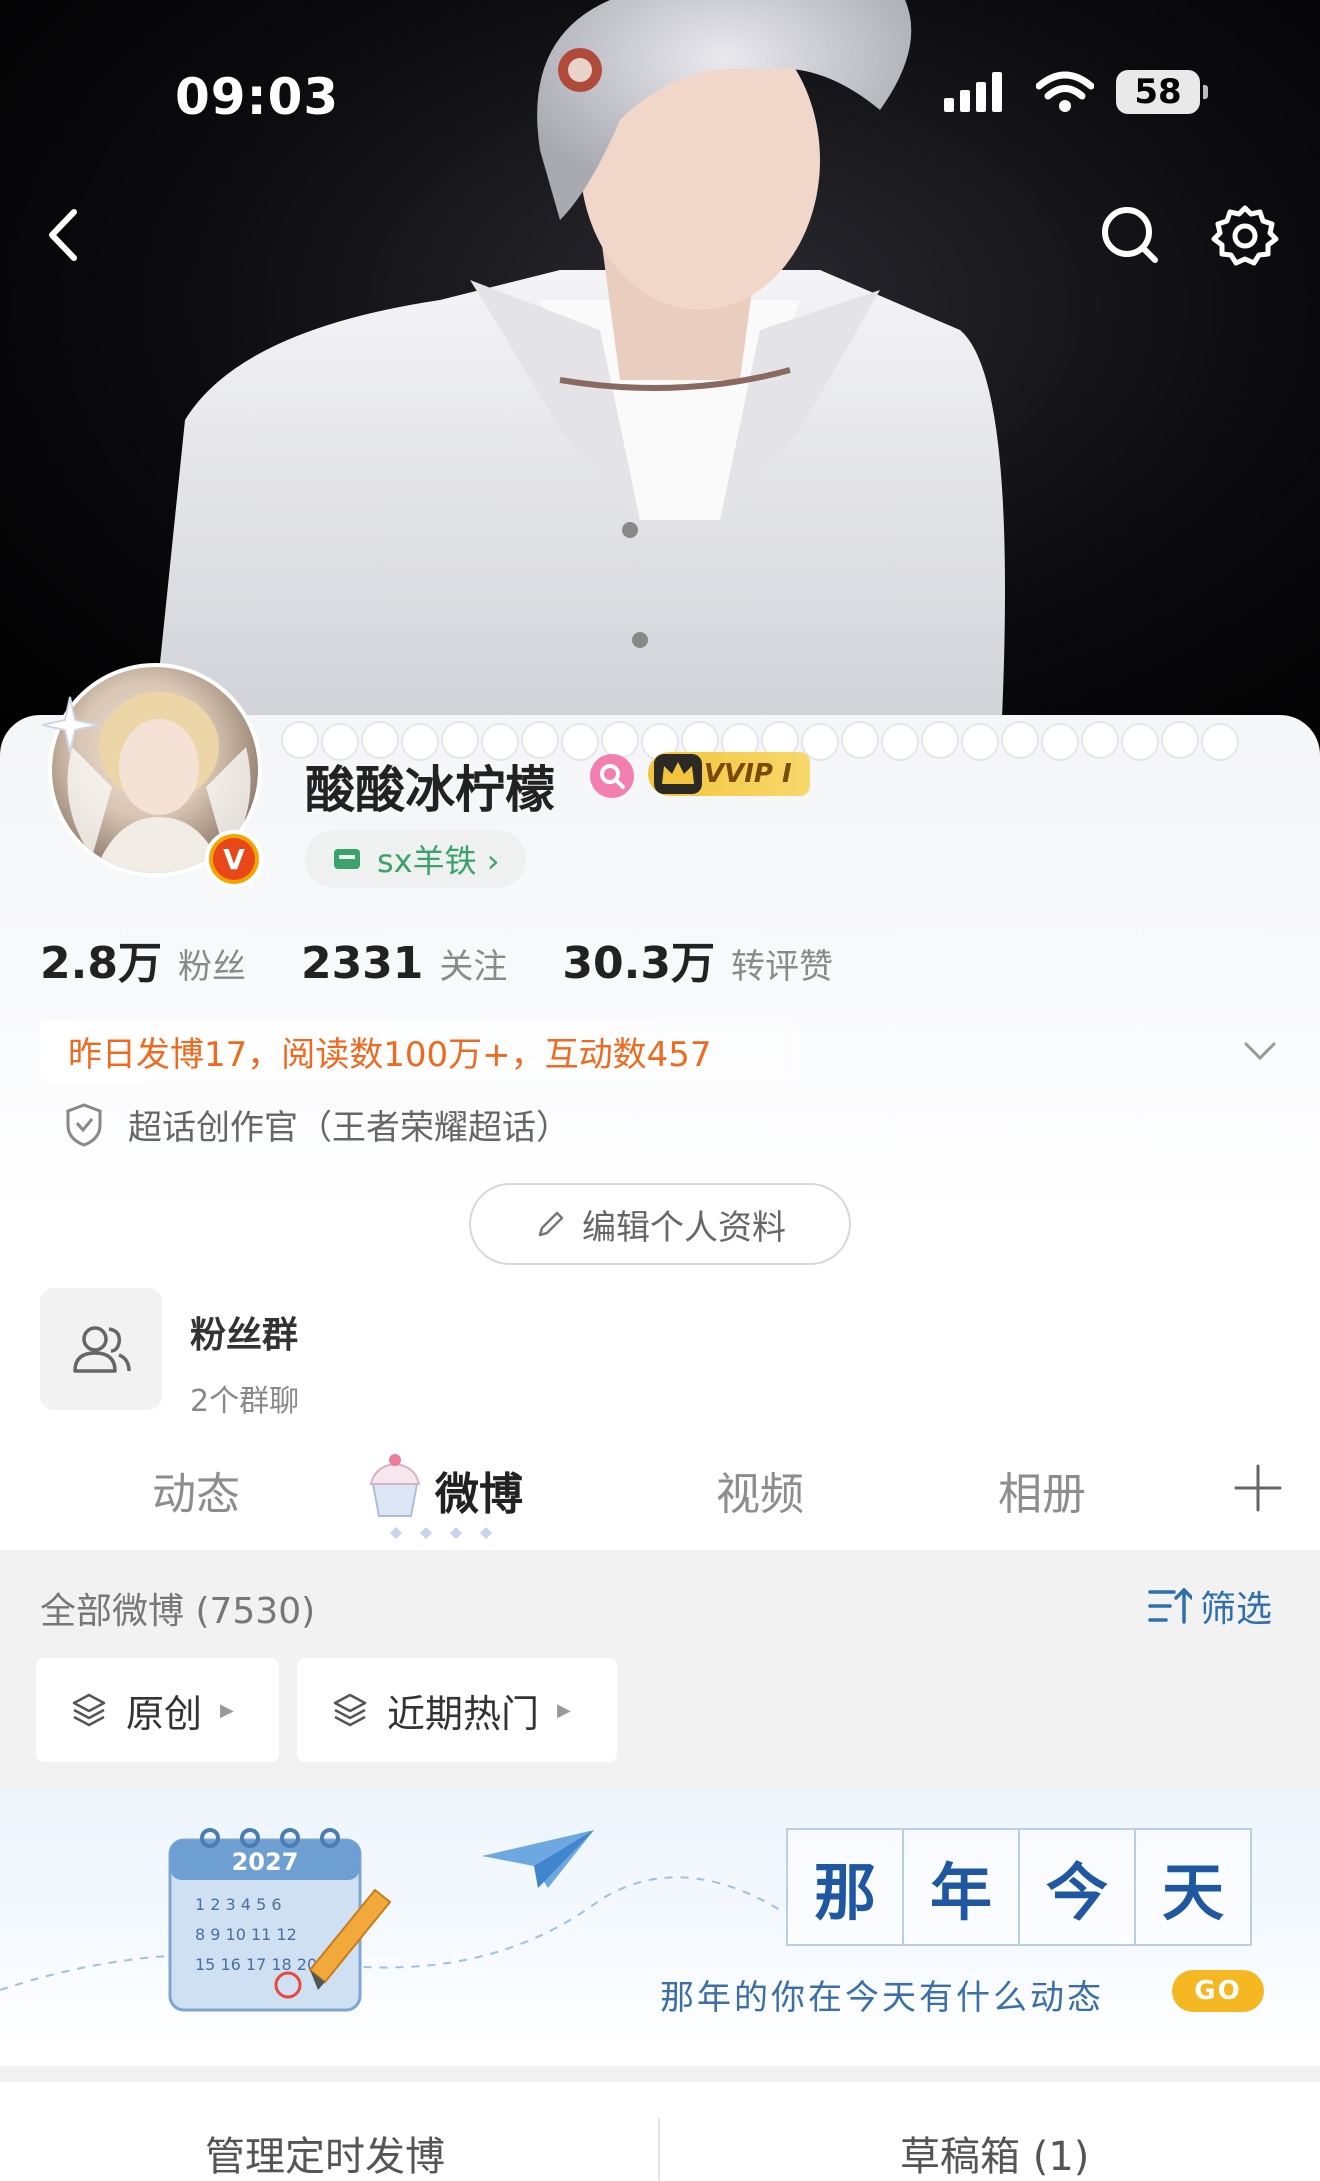  What do you see at coordinates (441, 1533) in the screenshot?
I see `active-tab-indicator` at bounding box center [441, 1533].